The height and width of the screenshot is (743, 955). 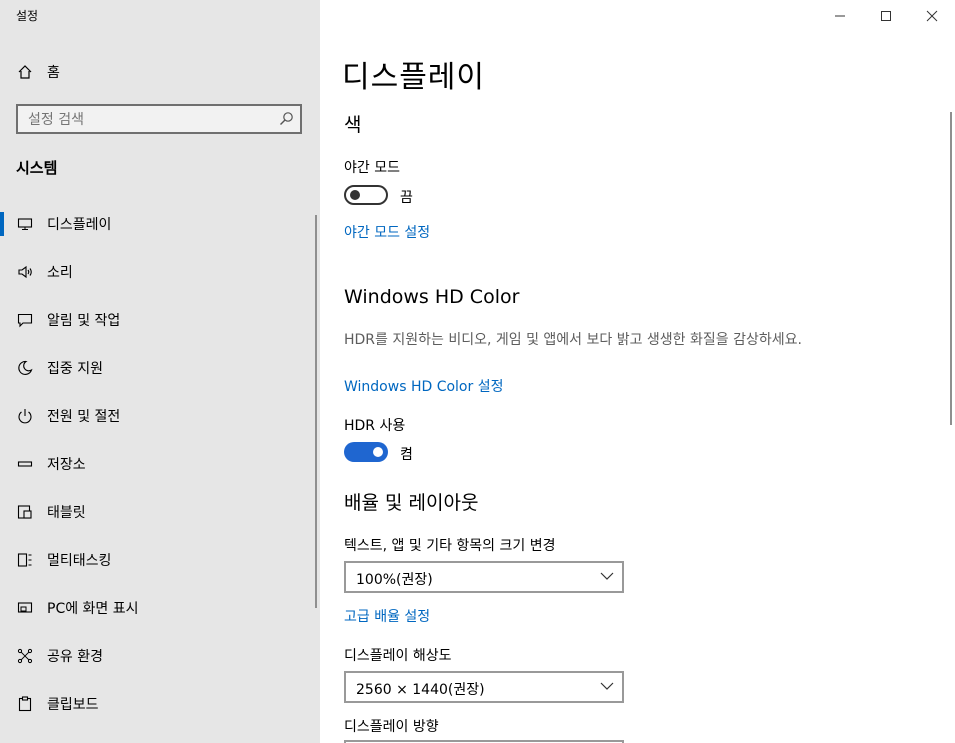 I want to click on moon-icon, so click(x=25, y=368).